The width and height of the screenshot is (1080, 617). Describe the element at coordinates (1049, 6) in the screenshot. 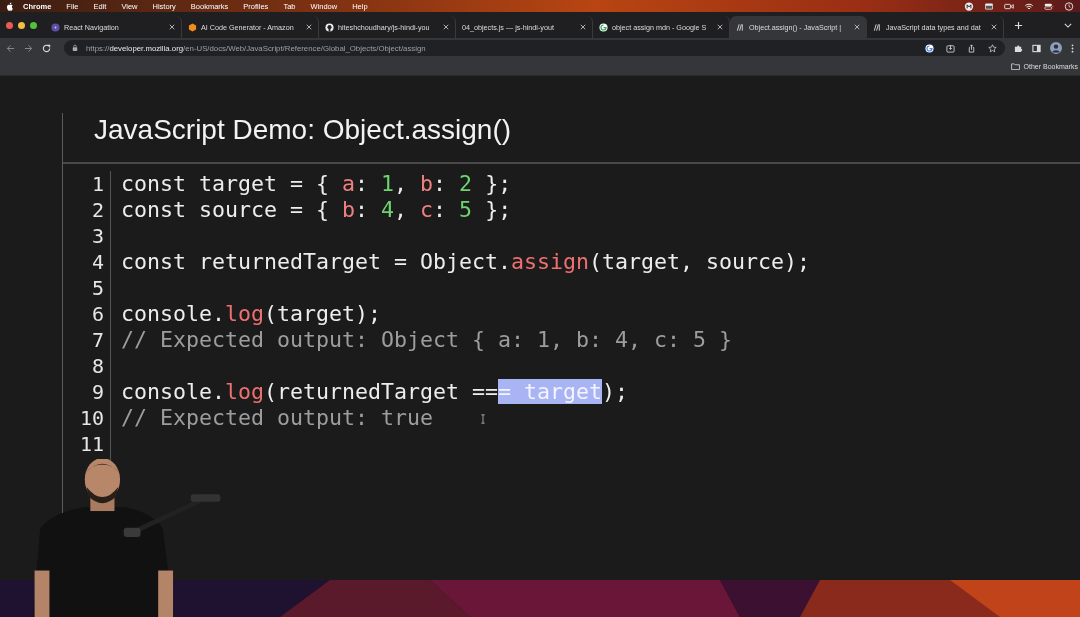

I see `control-center-icon` at that location.